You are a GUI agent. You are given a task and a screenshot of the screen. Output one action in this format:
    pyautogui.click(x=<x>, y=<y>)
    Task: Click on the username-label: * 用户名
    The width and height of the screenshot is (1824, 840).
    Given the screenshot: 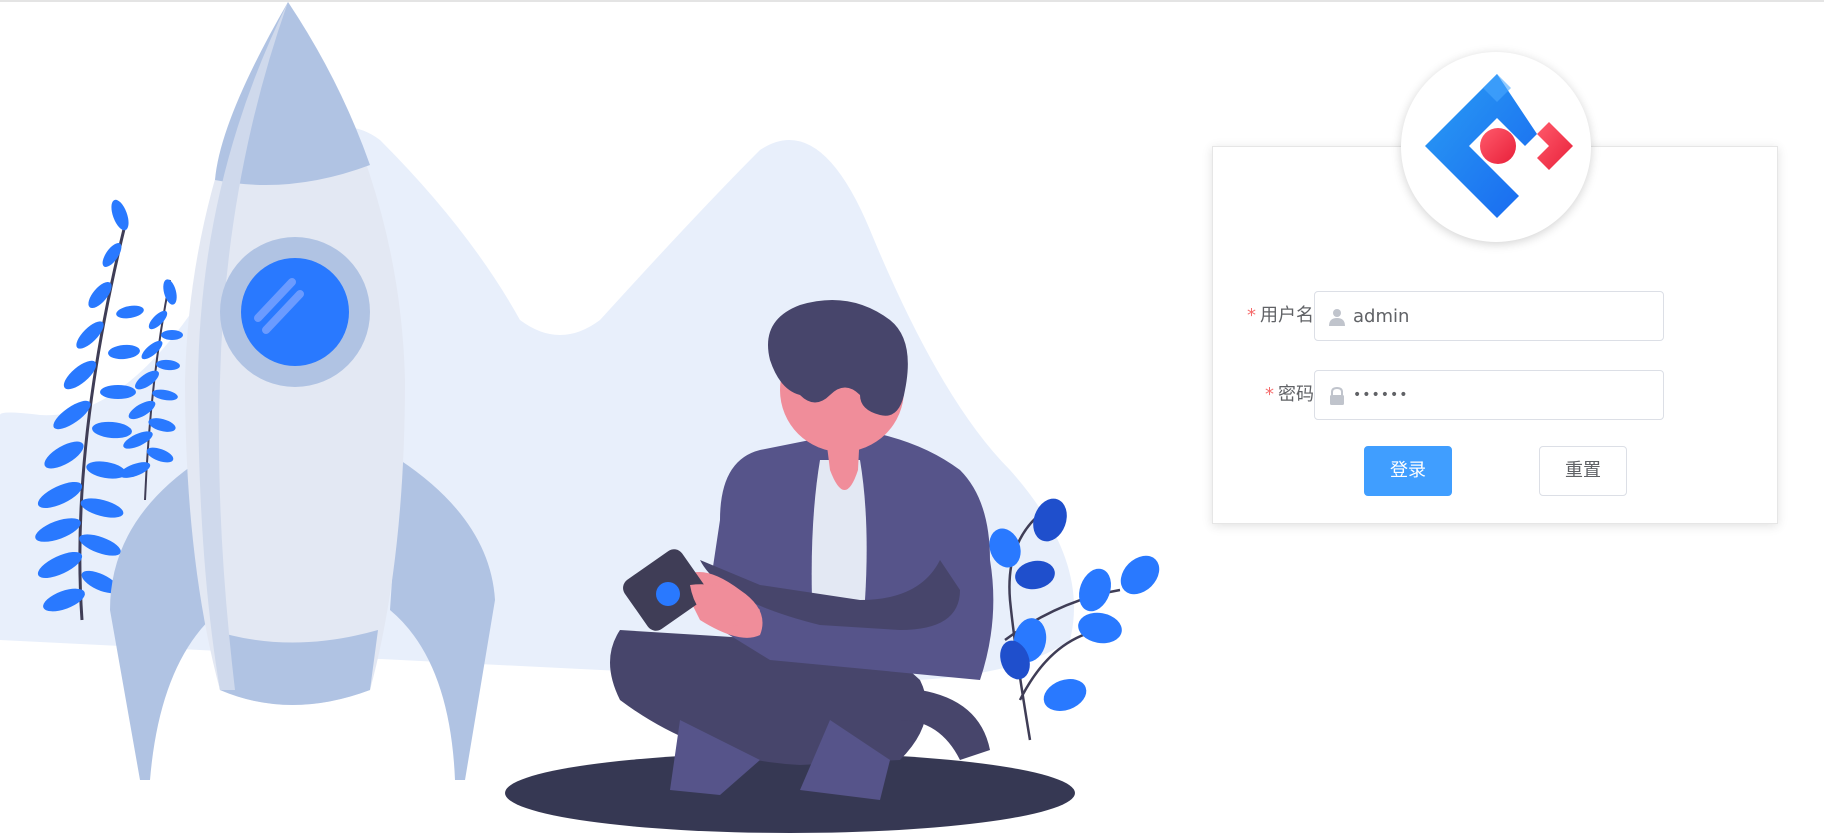 What is the action you would take?
    pyautogui.click(x=1280, y=316)
    